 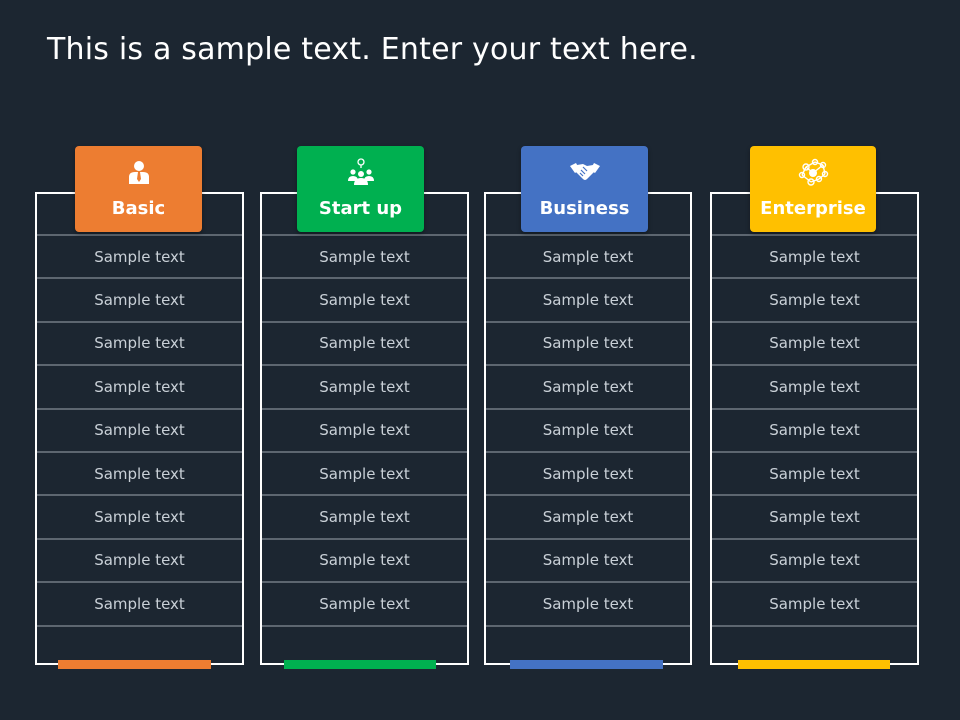 What do you see at coordinates (360, 189) in the screenshot?
I see `plan-header-start-up: Start up` at bounding box center [360, 189].